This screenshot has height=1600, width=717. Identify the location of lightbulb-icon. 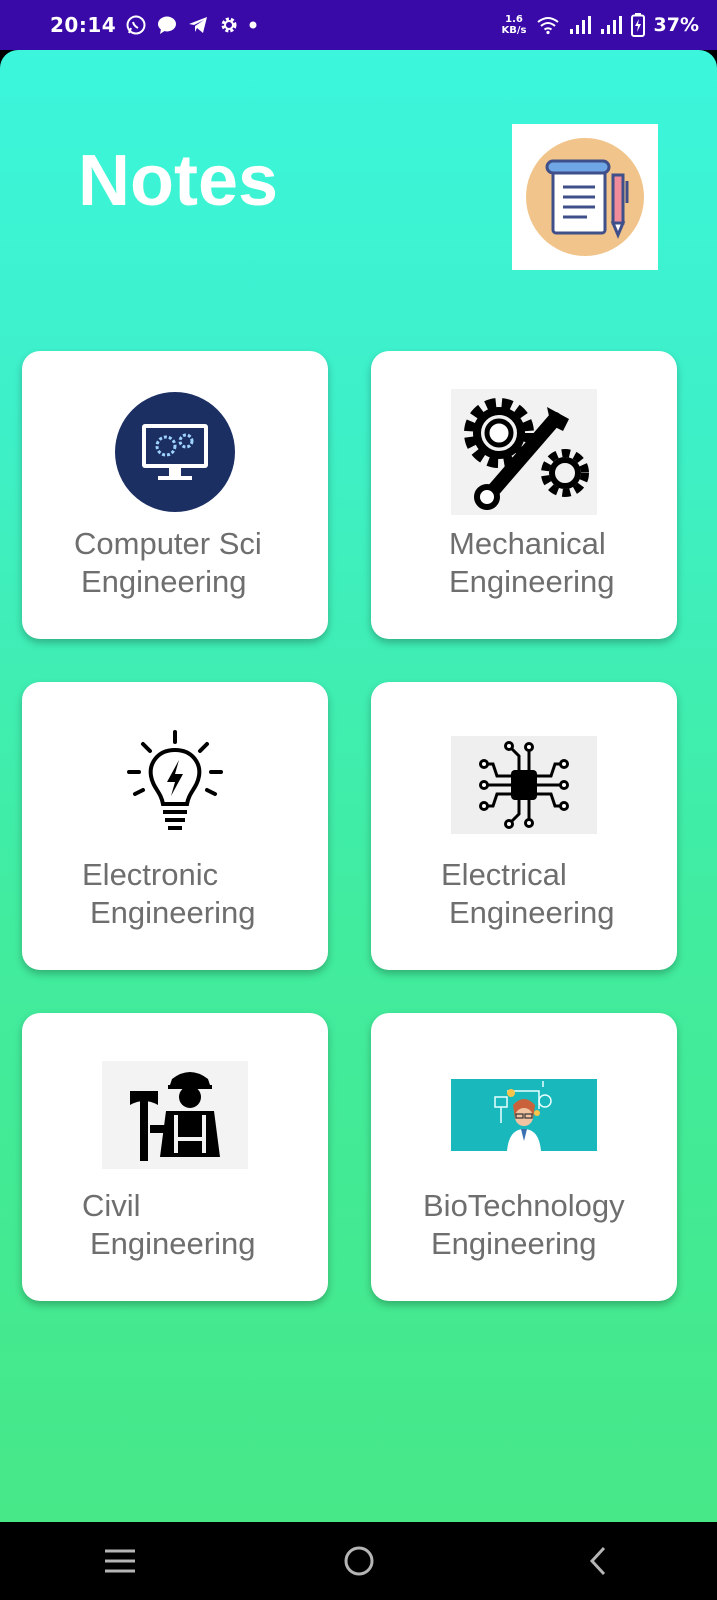
(175, 783).